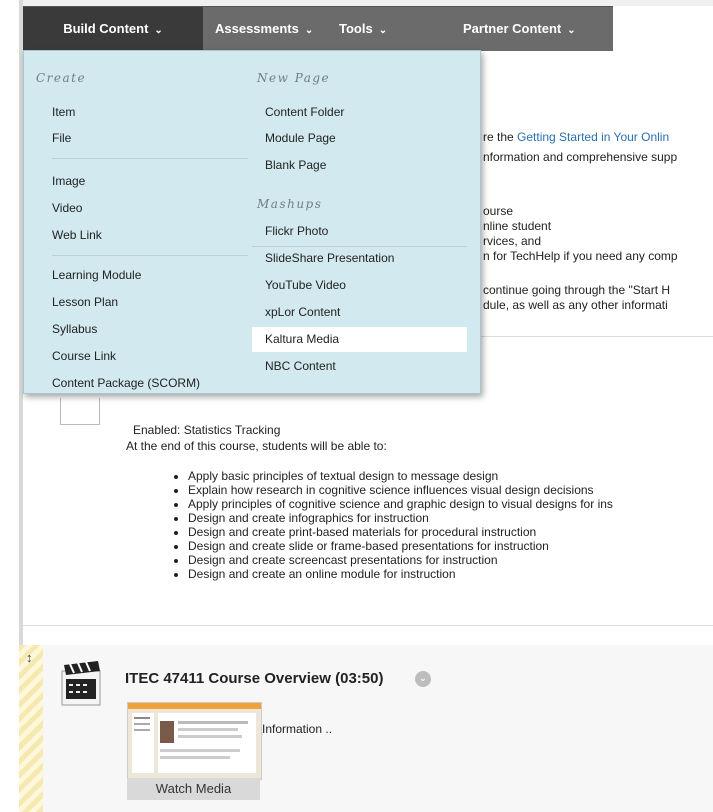 This screenshot has width=713, height=812. I want to click on create-heading: Create, so click(61, 78).